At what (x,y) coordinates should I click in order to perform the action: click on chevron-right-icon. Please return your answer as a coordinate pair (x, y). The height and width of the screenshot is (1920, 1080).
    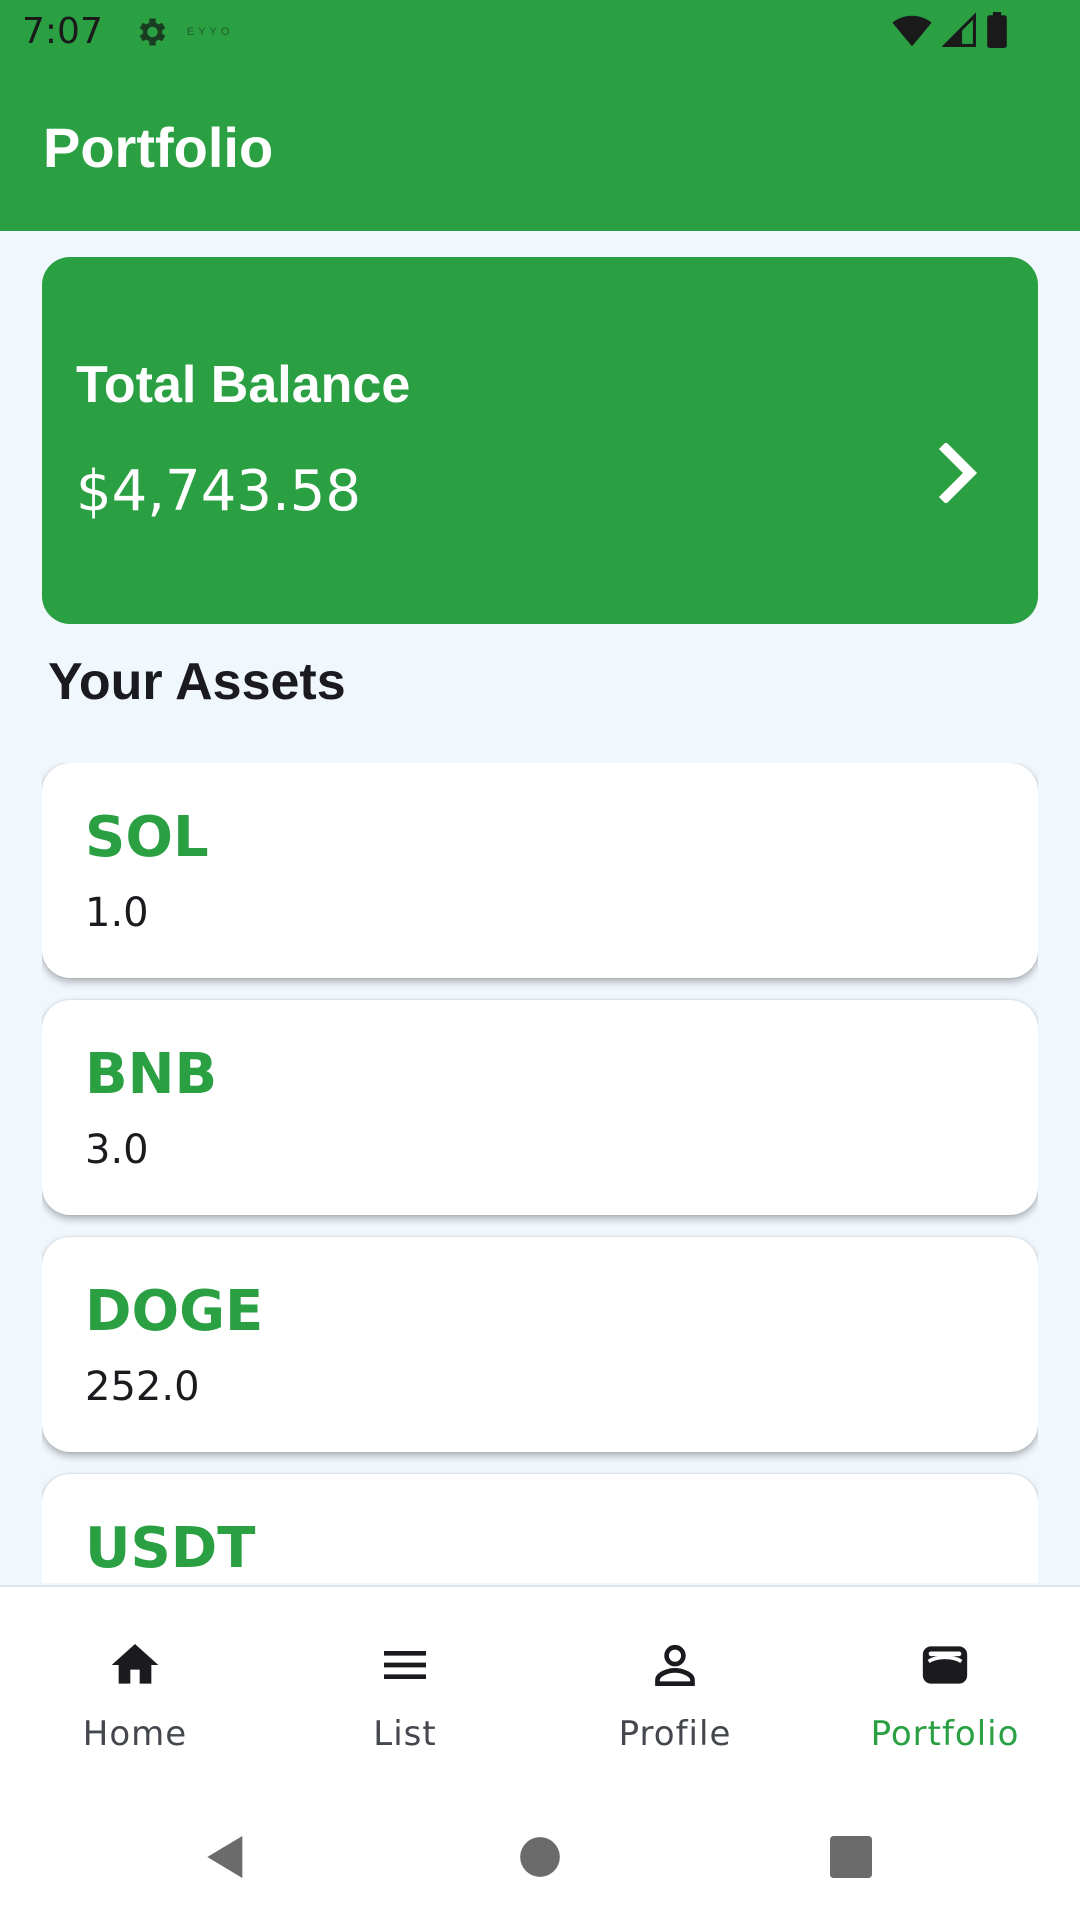
    Looking at the image, I should click on (960, 473).